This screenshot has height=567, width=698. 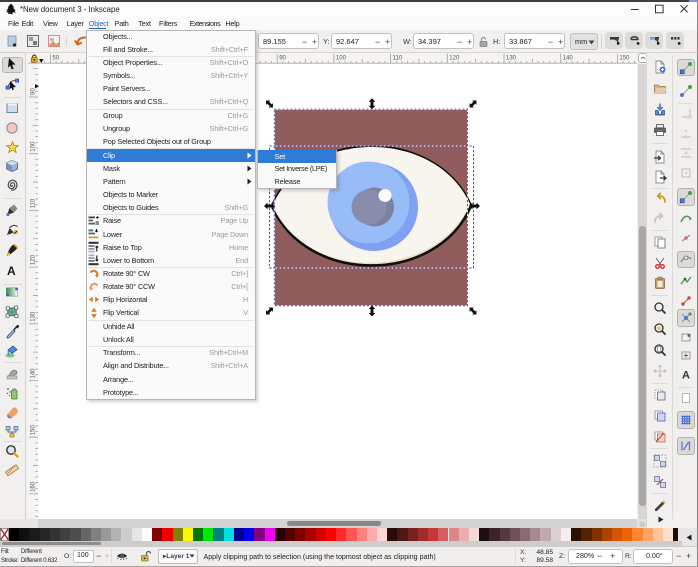 What do you see at coordinates (55, 59) in the screenshot?
I see `svg-text: 50` at bounding box center [55, 59].